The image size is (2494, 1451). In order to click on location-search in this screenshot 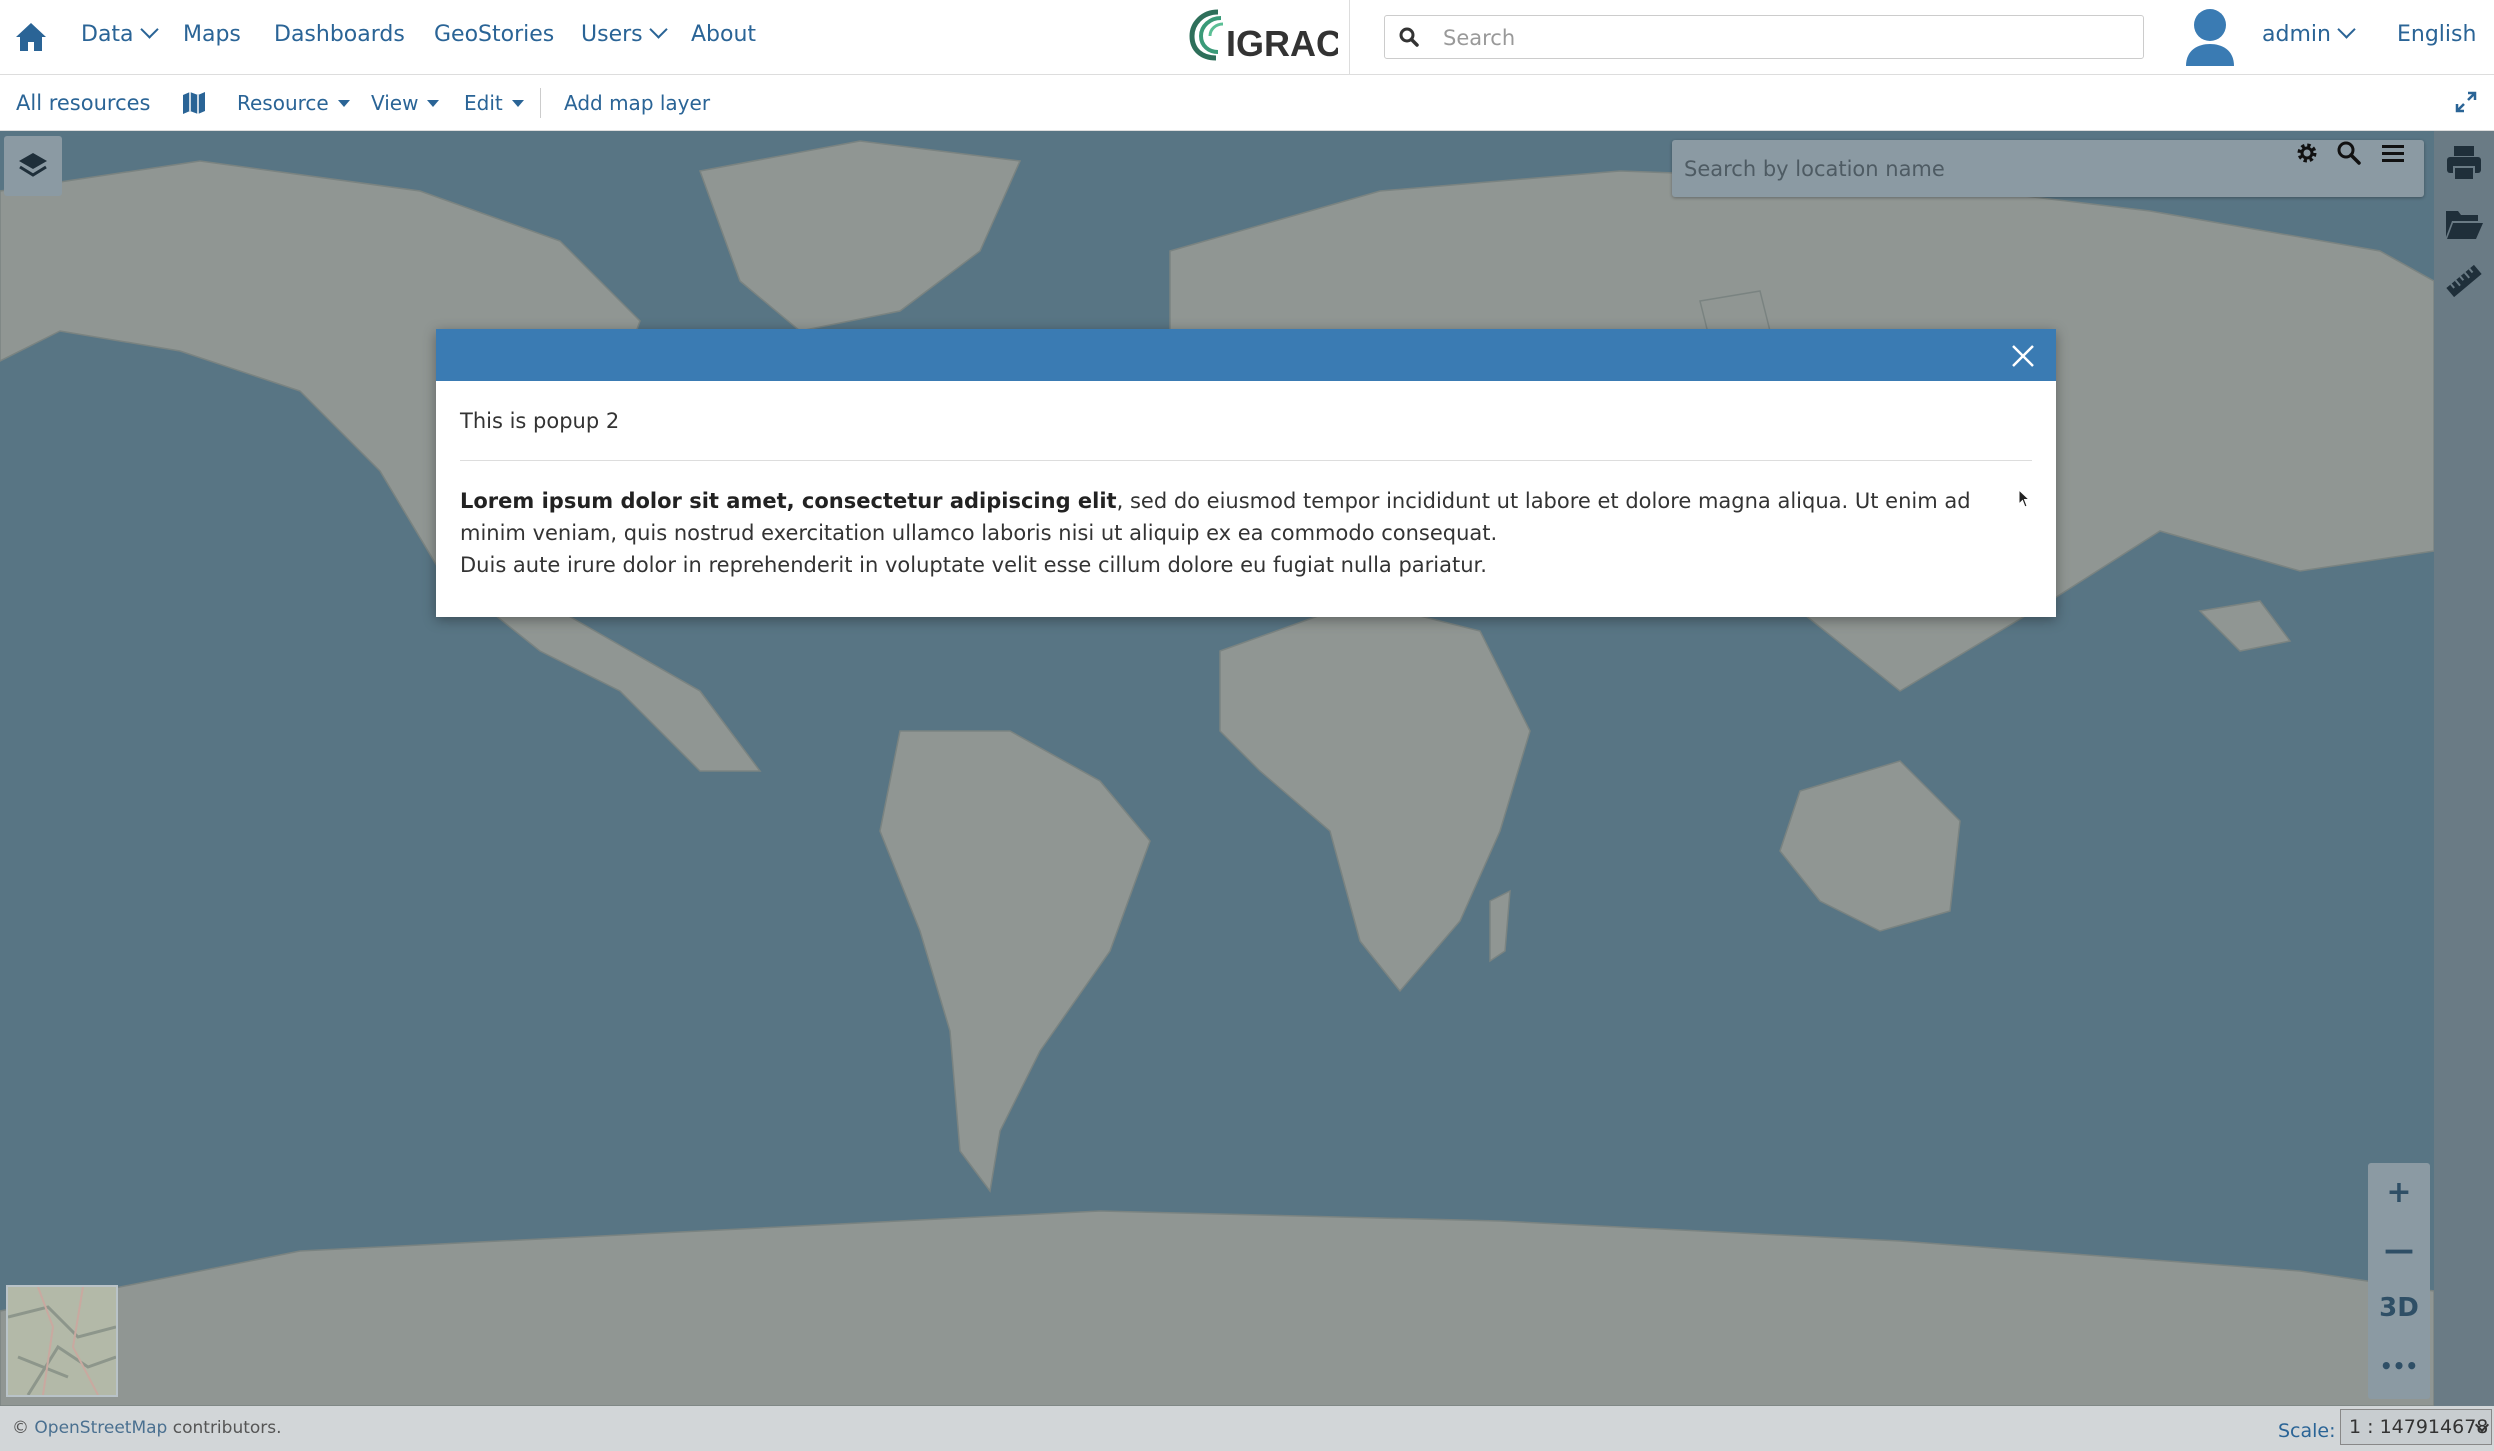, I will do `click(2048, 168)`.